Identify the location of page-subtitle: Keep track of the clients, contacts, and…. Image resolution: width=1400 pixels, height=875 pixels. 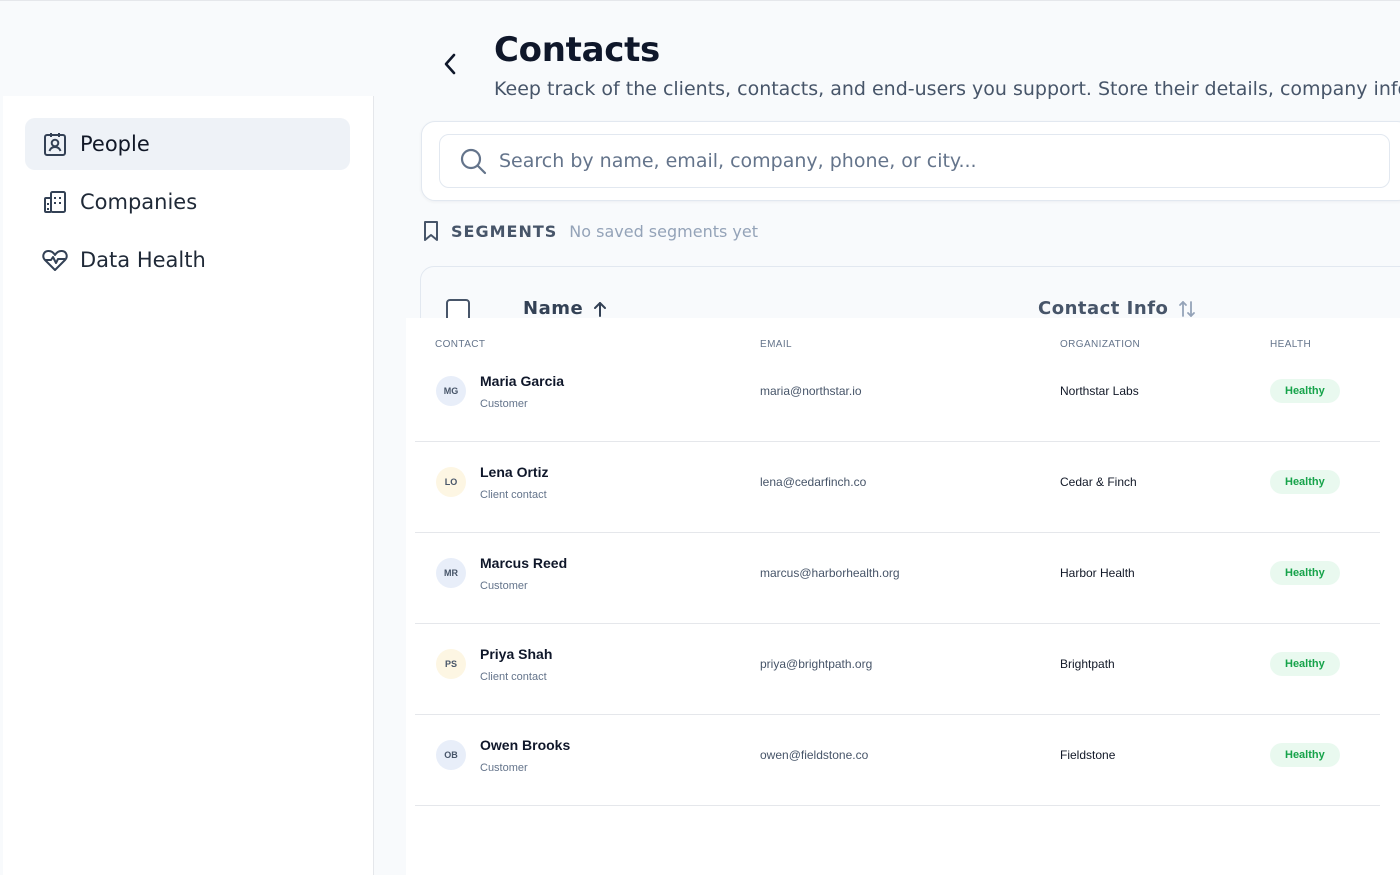
(947, 89).